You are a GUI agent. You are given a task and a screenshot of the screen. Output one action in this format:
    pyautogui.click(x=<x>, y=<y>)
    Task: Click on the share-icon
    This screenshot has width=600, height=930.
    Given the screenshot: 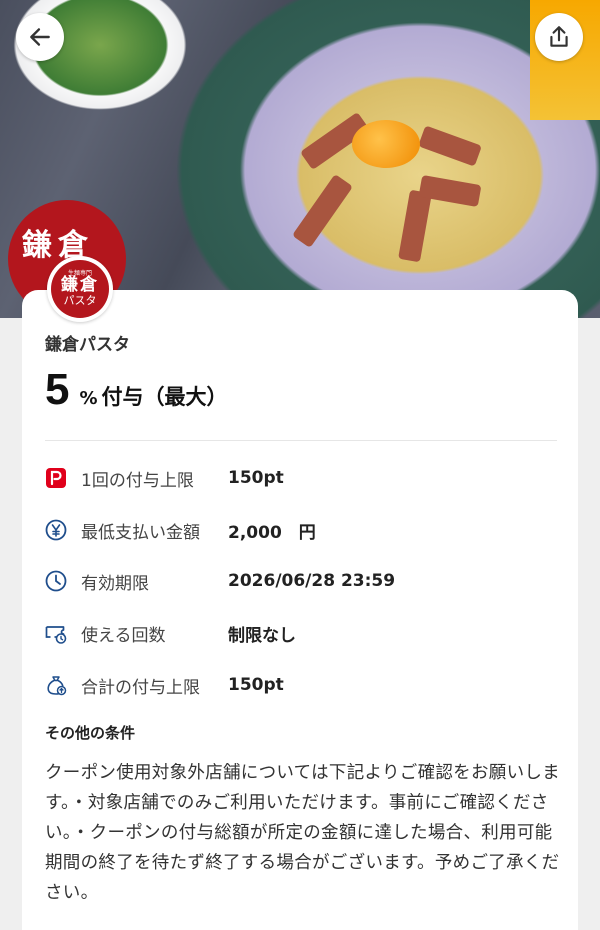 What is the action you would take?
    pyautogui.click(x=559, y=37)
    